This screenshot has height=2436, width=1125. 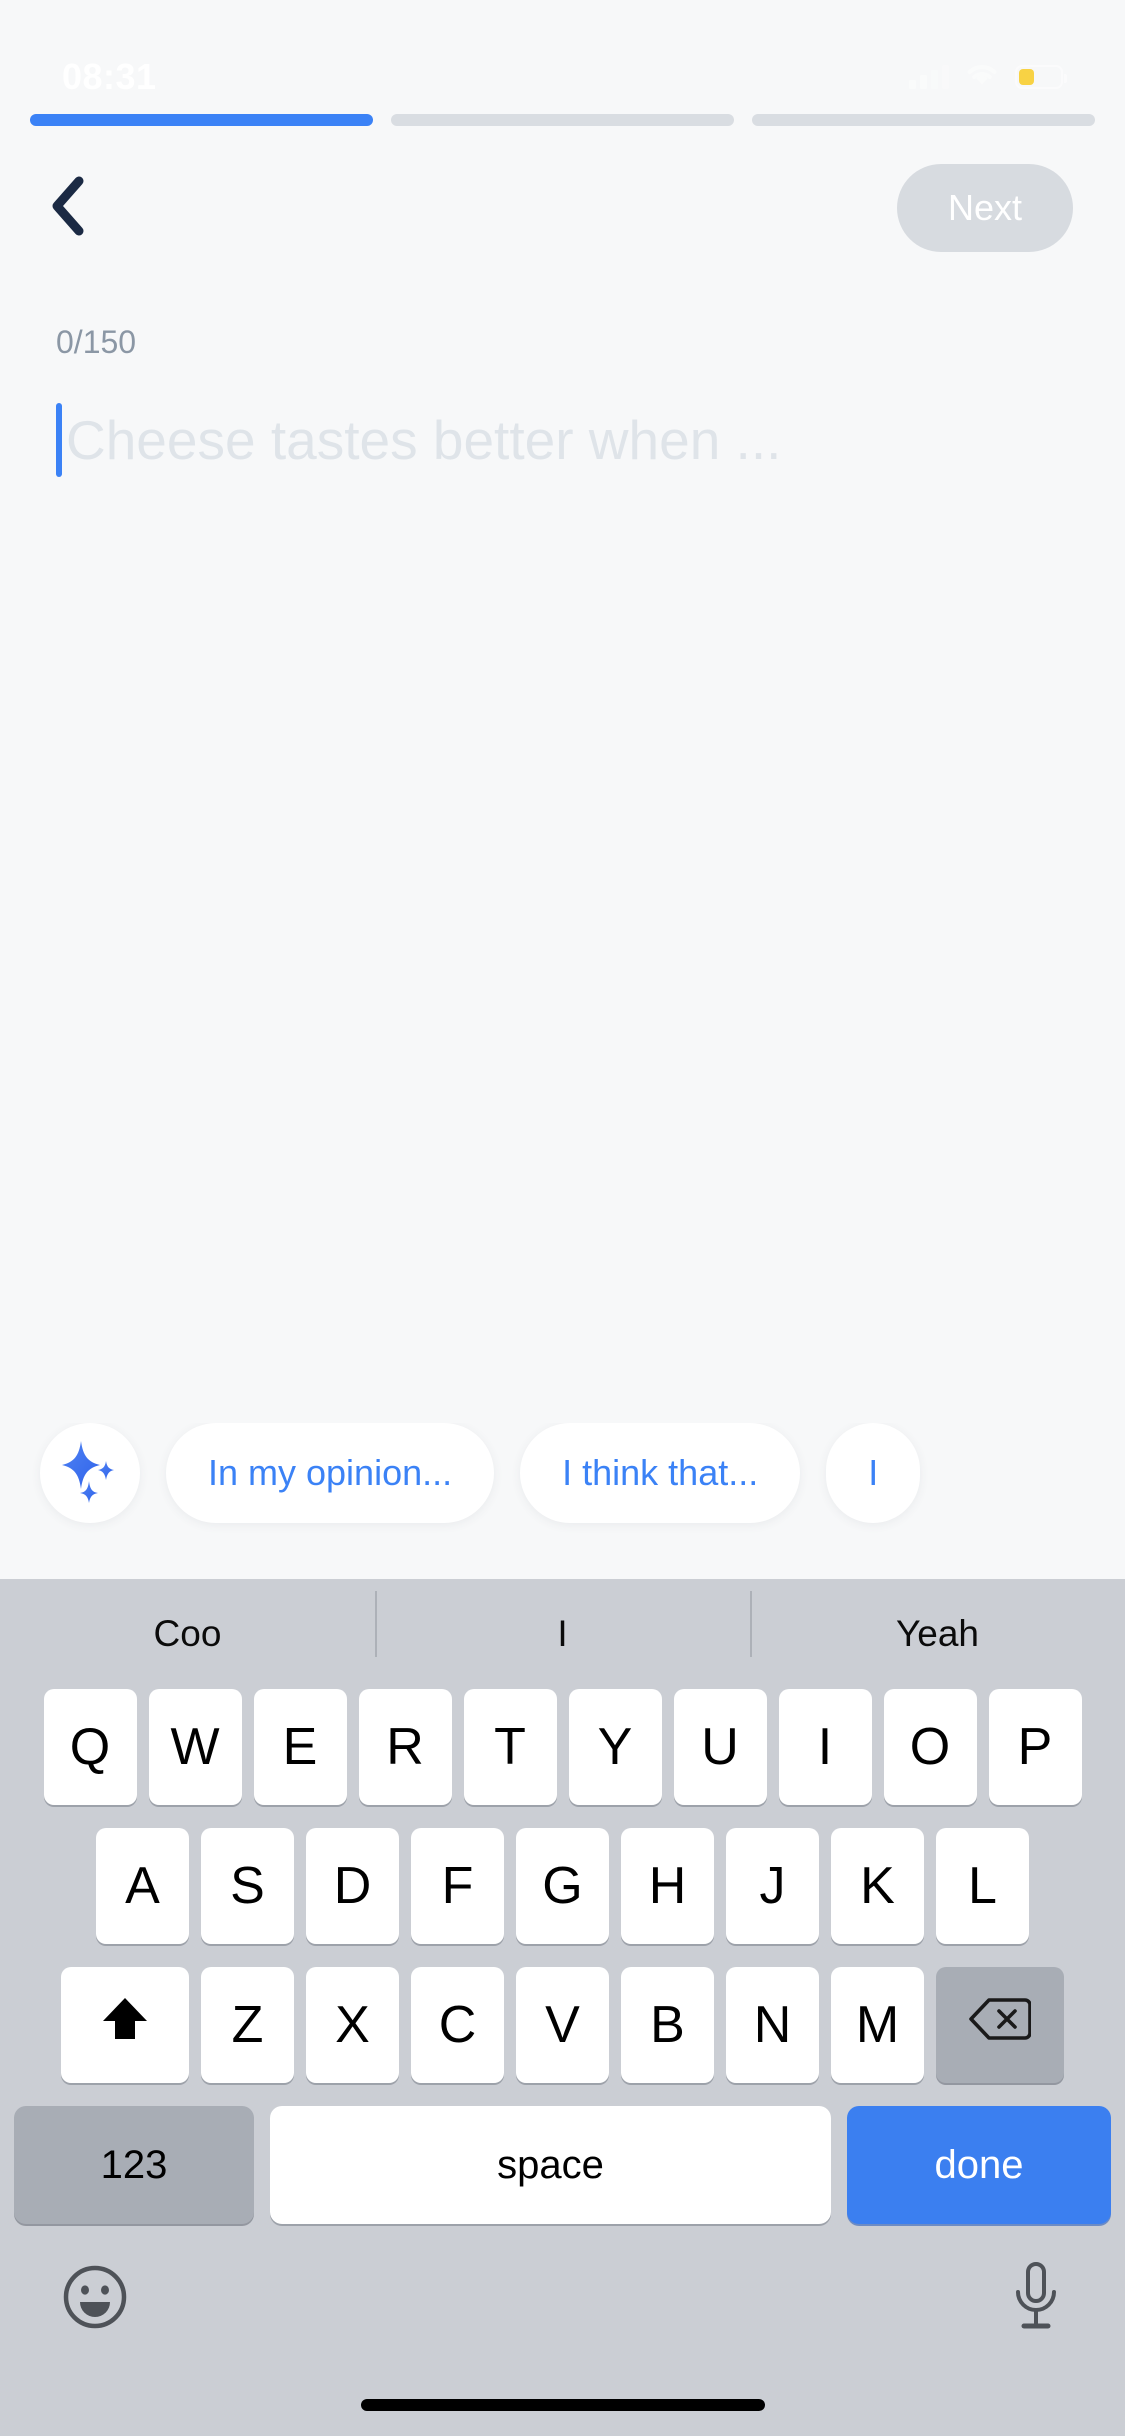 What do you see at coordinates (90, 1747) in the screenshot?
I see `key-q: Q` at bounding box center [90, 1747].